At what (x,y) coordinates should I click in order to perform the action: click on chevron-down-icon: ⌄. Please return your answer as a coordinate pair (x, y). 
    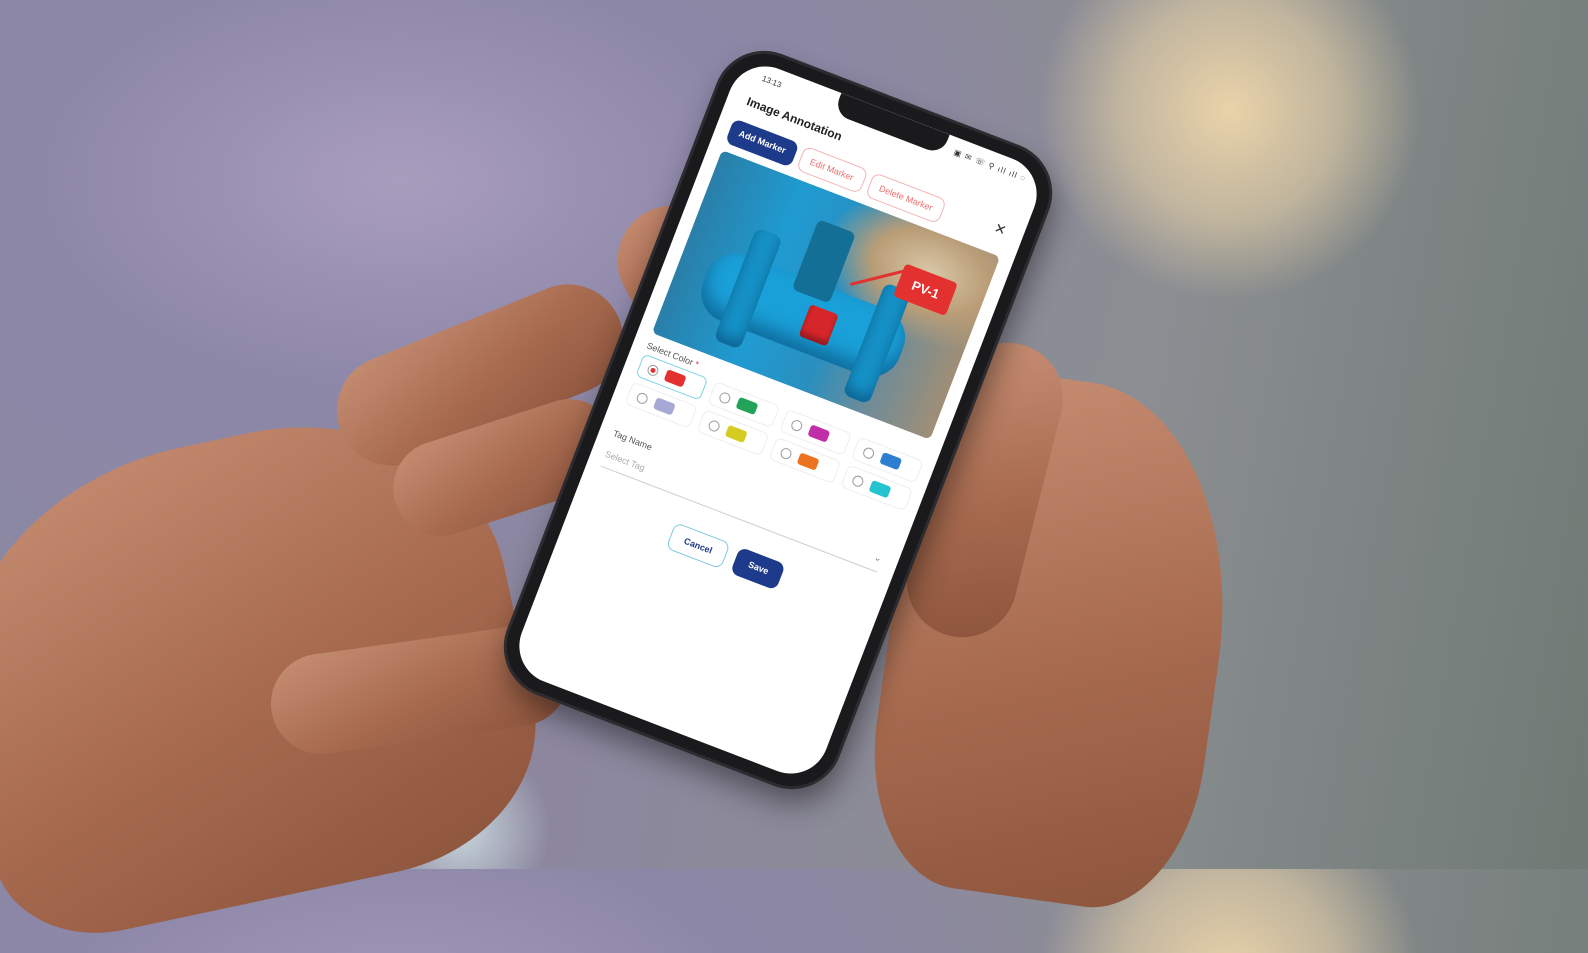
    Looking at the image, I should click on (878, 558).